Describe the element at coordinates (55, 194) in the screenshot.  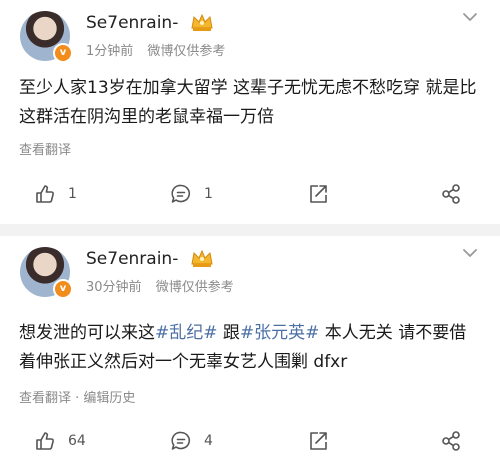
I see `like-button: 1` at that location.